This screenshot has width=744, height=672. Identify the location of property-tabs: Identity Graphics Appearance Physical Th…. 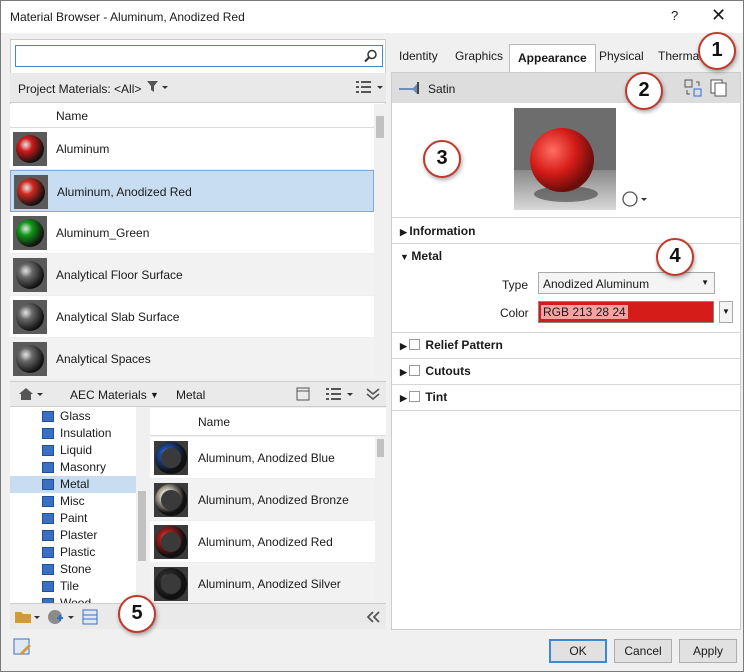
(566, 58).